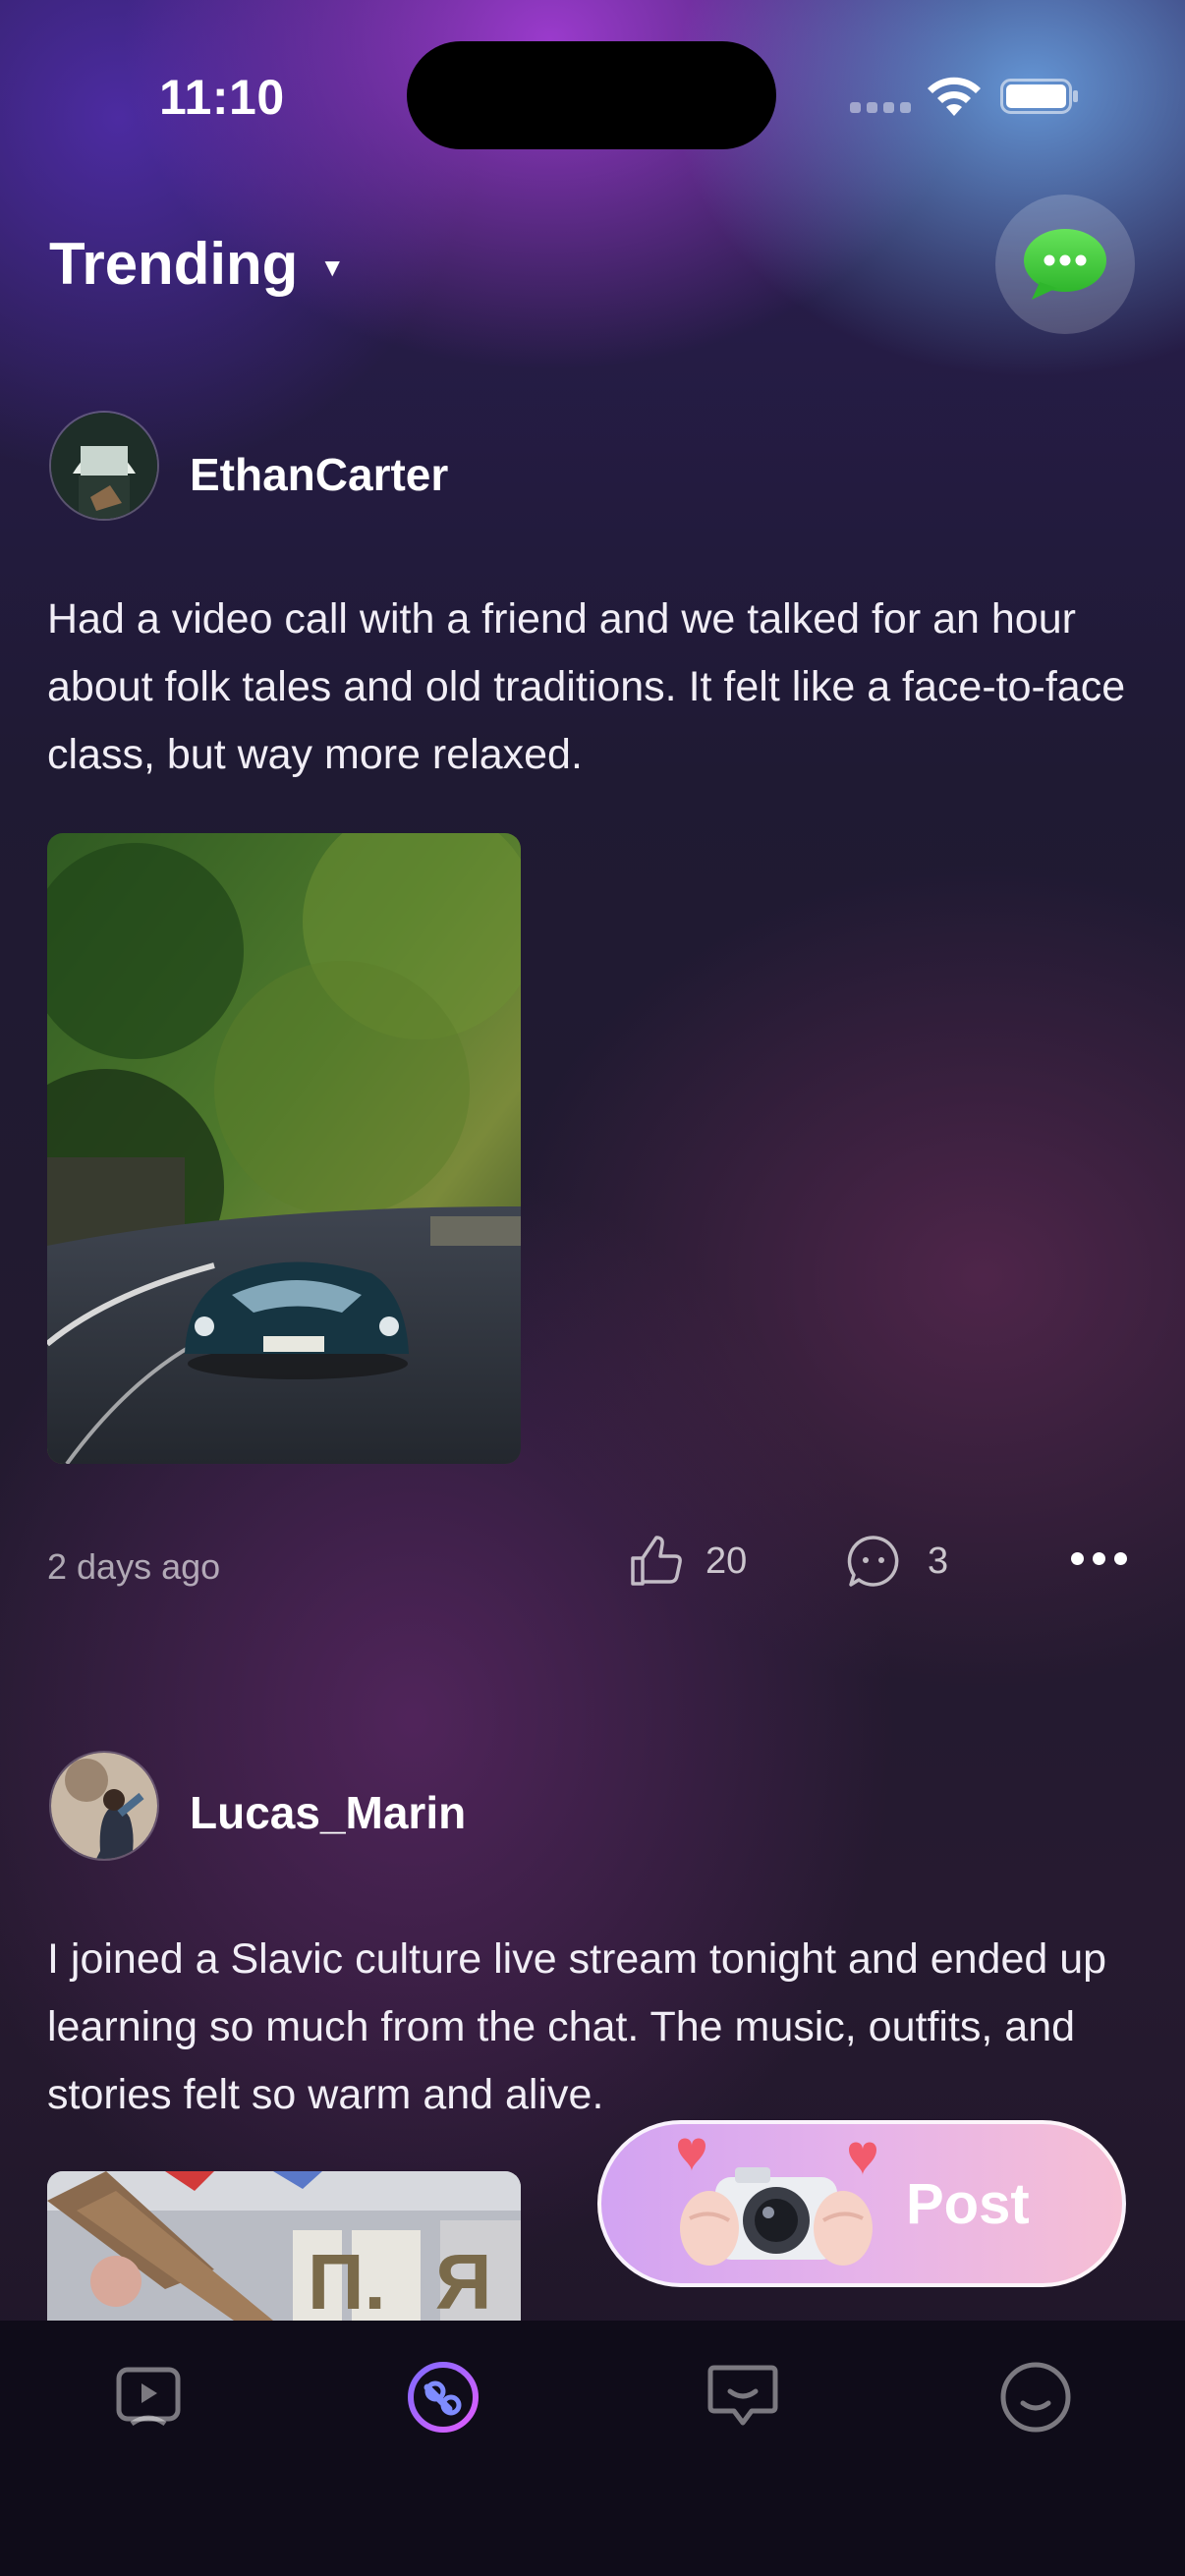 The image size is (1185, 2576). What do you see at coordinates (347, 2279) in the screenshot?
I see `svg-text: П.` at bounding box center [347, 2279].